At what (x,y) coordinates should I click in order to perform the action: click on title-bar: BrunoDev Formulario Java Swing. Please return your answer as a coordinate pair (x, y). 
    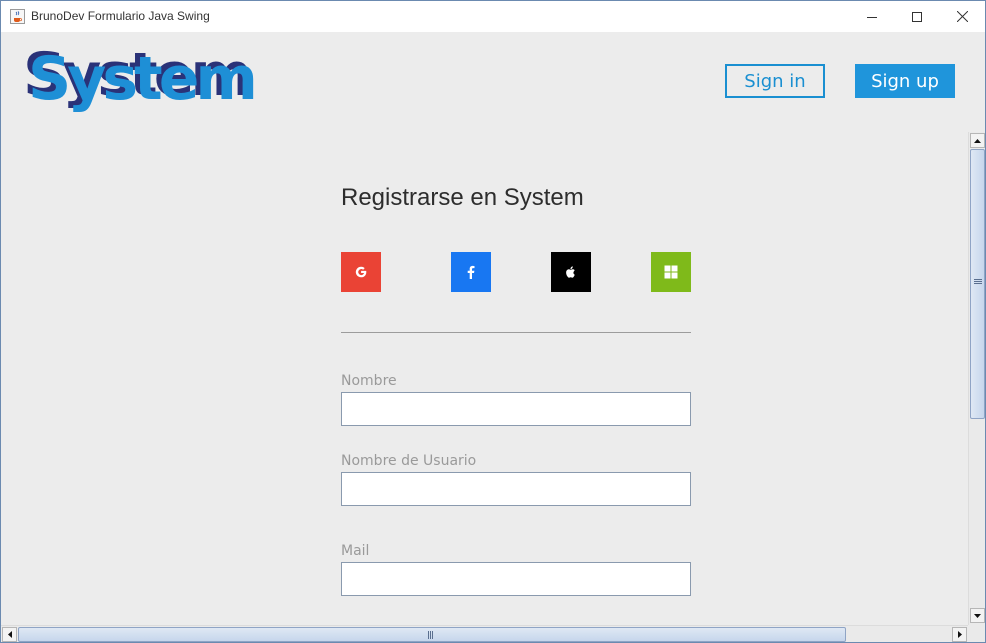
    Looking at the image, I should click on (493, 16).